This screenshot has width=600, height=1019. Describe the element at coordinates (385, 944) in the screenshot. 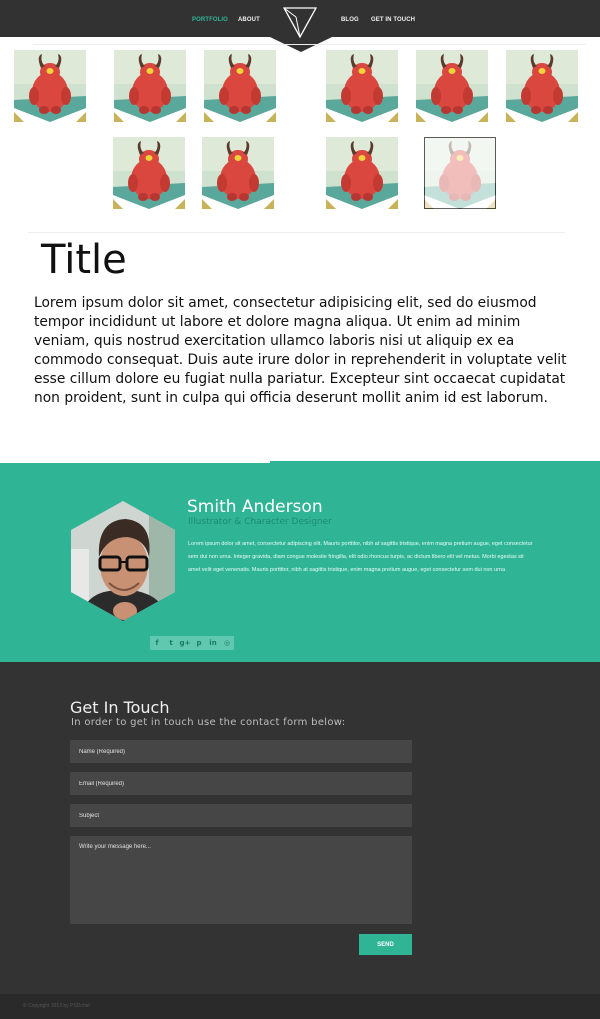

I see `send-button: SEND` at that location.